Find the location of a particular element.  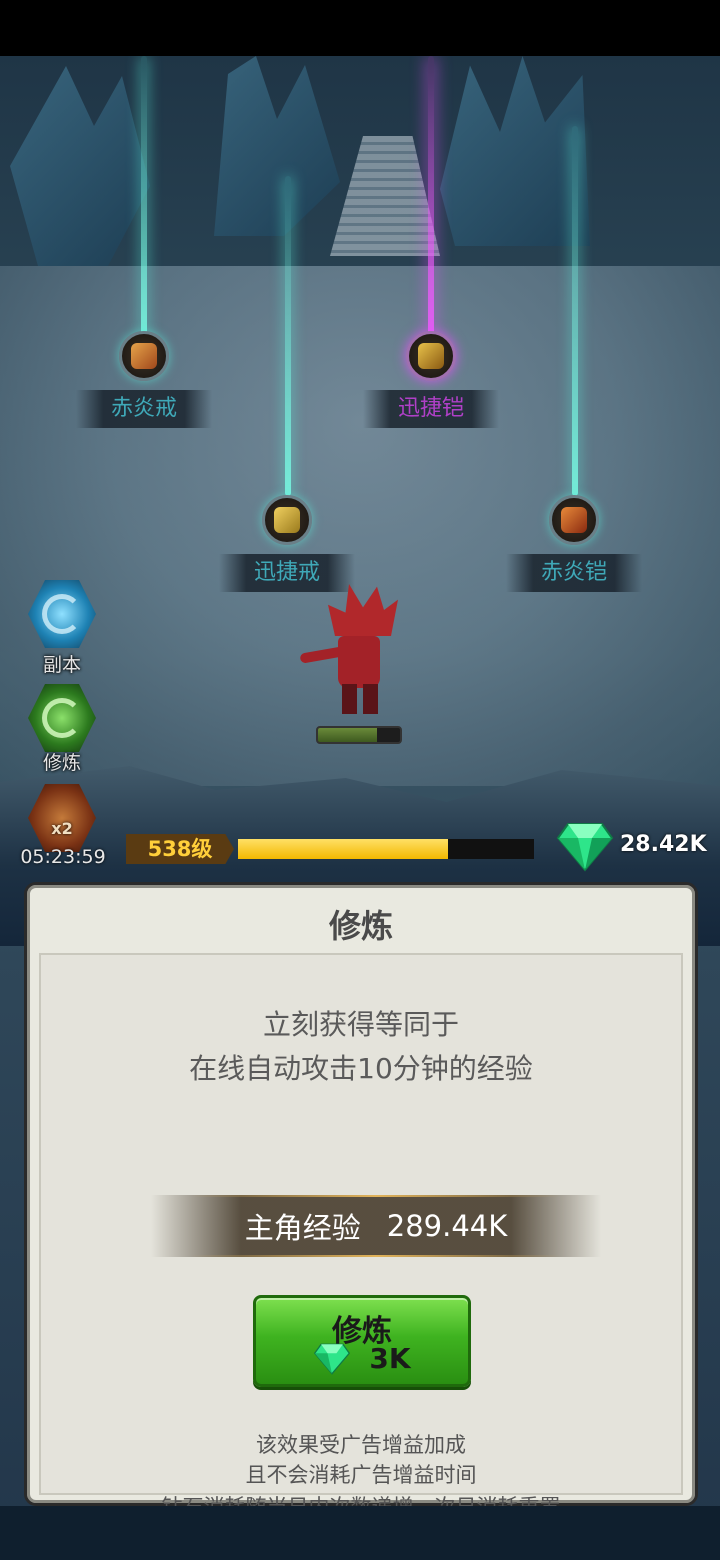

hero-character is located at coordinates (354, 648).